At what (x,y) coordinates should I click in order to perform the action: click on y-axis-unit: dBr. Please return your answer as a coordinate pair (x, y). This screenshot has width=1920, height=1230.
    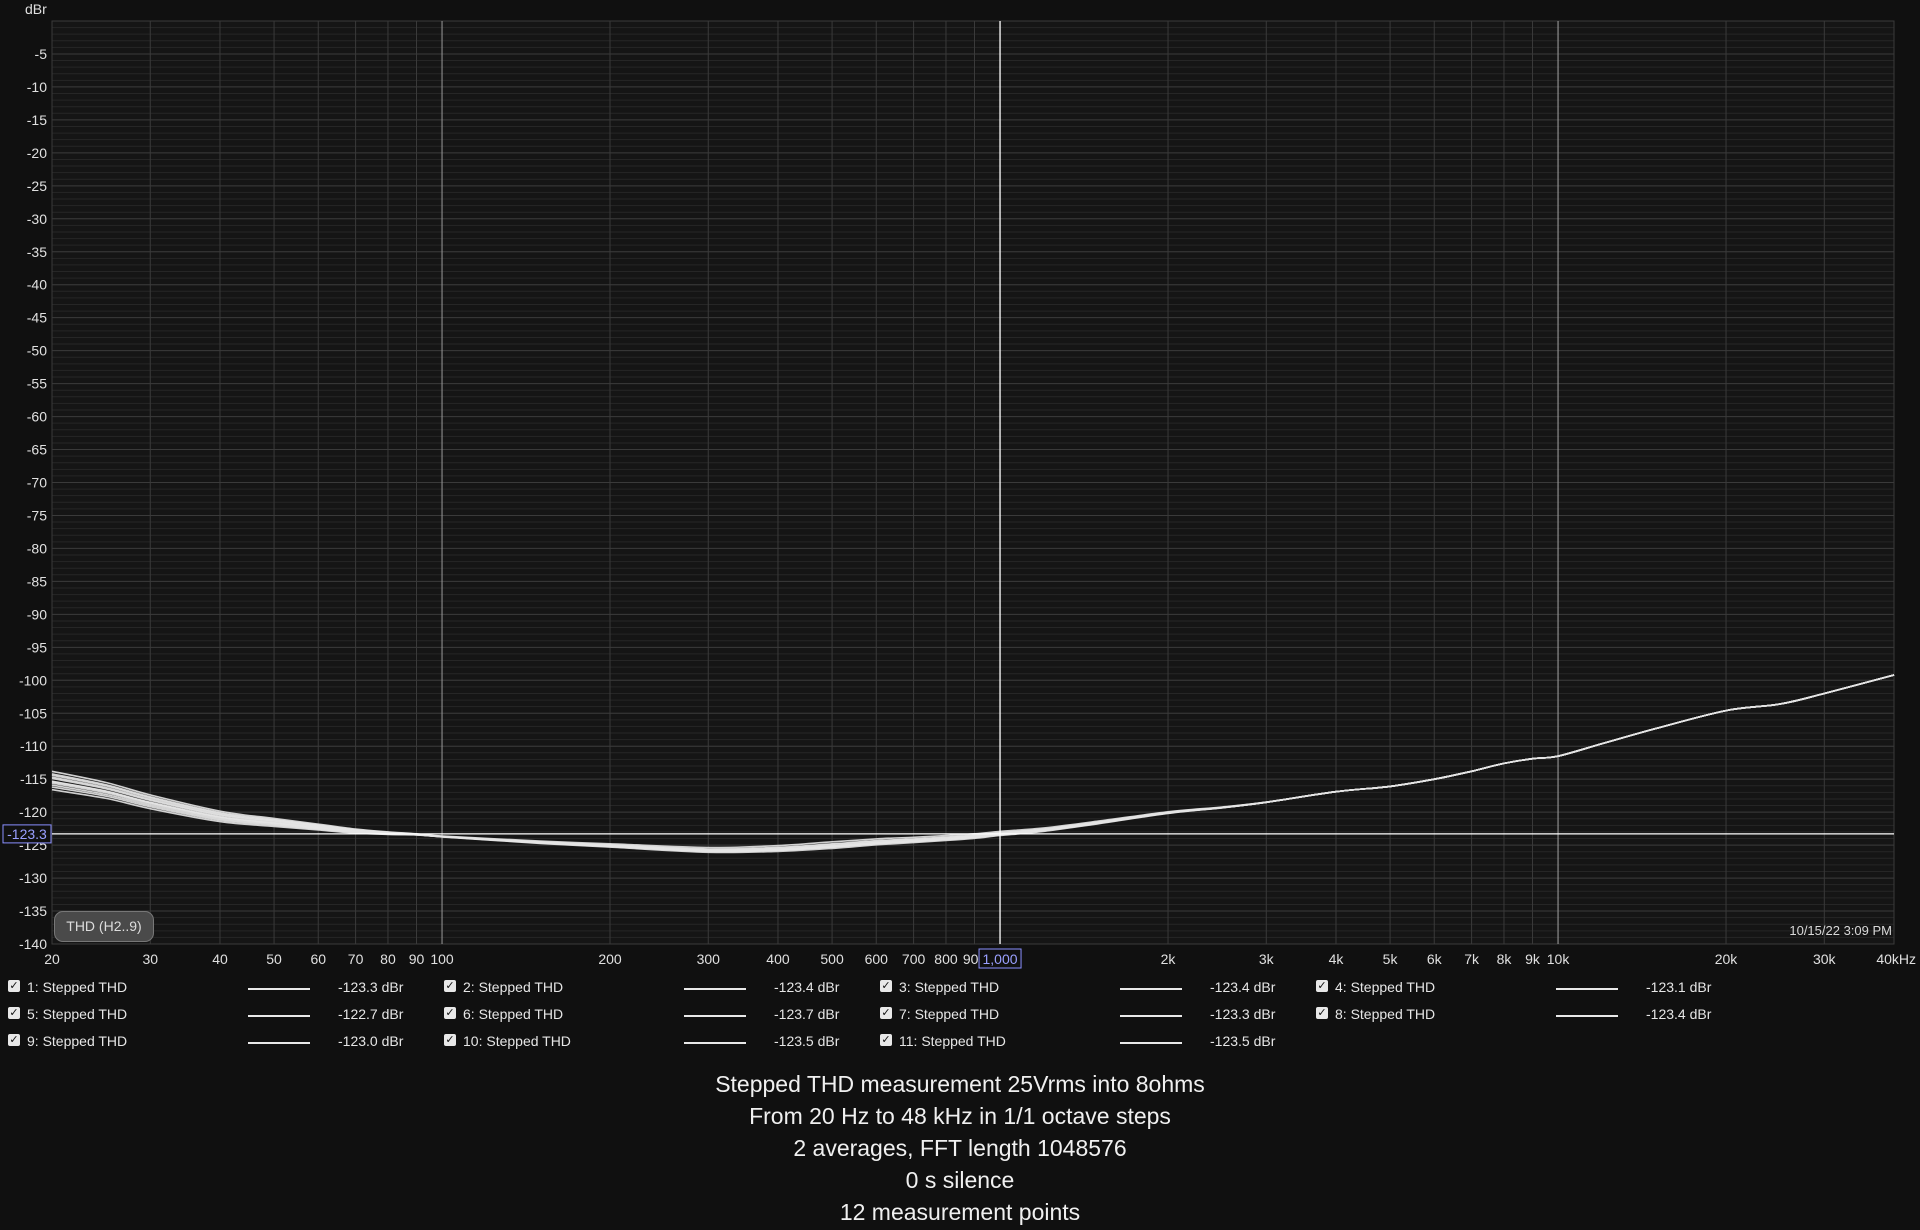
    Looking at the image, I should click on (36, 9).